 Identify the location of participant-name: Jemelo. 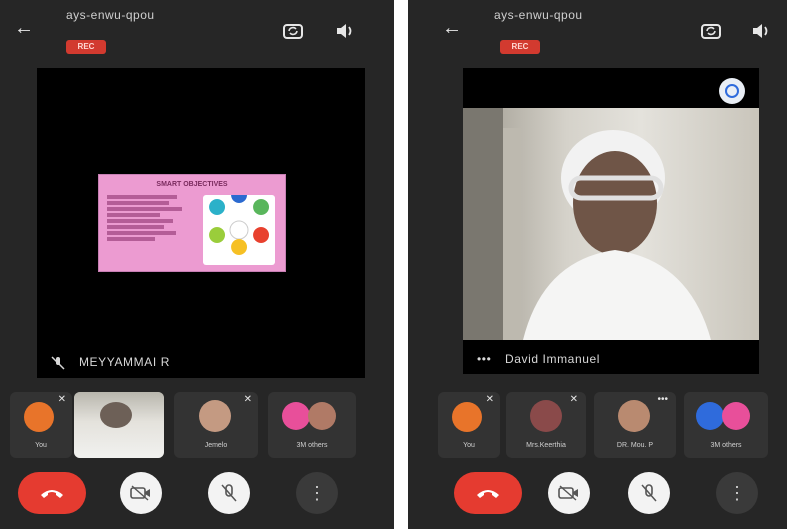
(216, 445).